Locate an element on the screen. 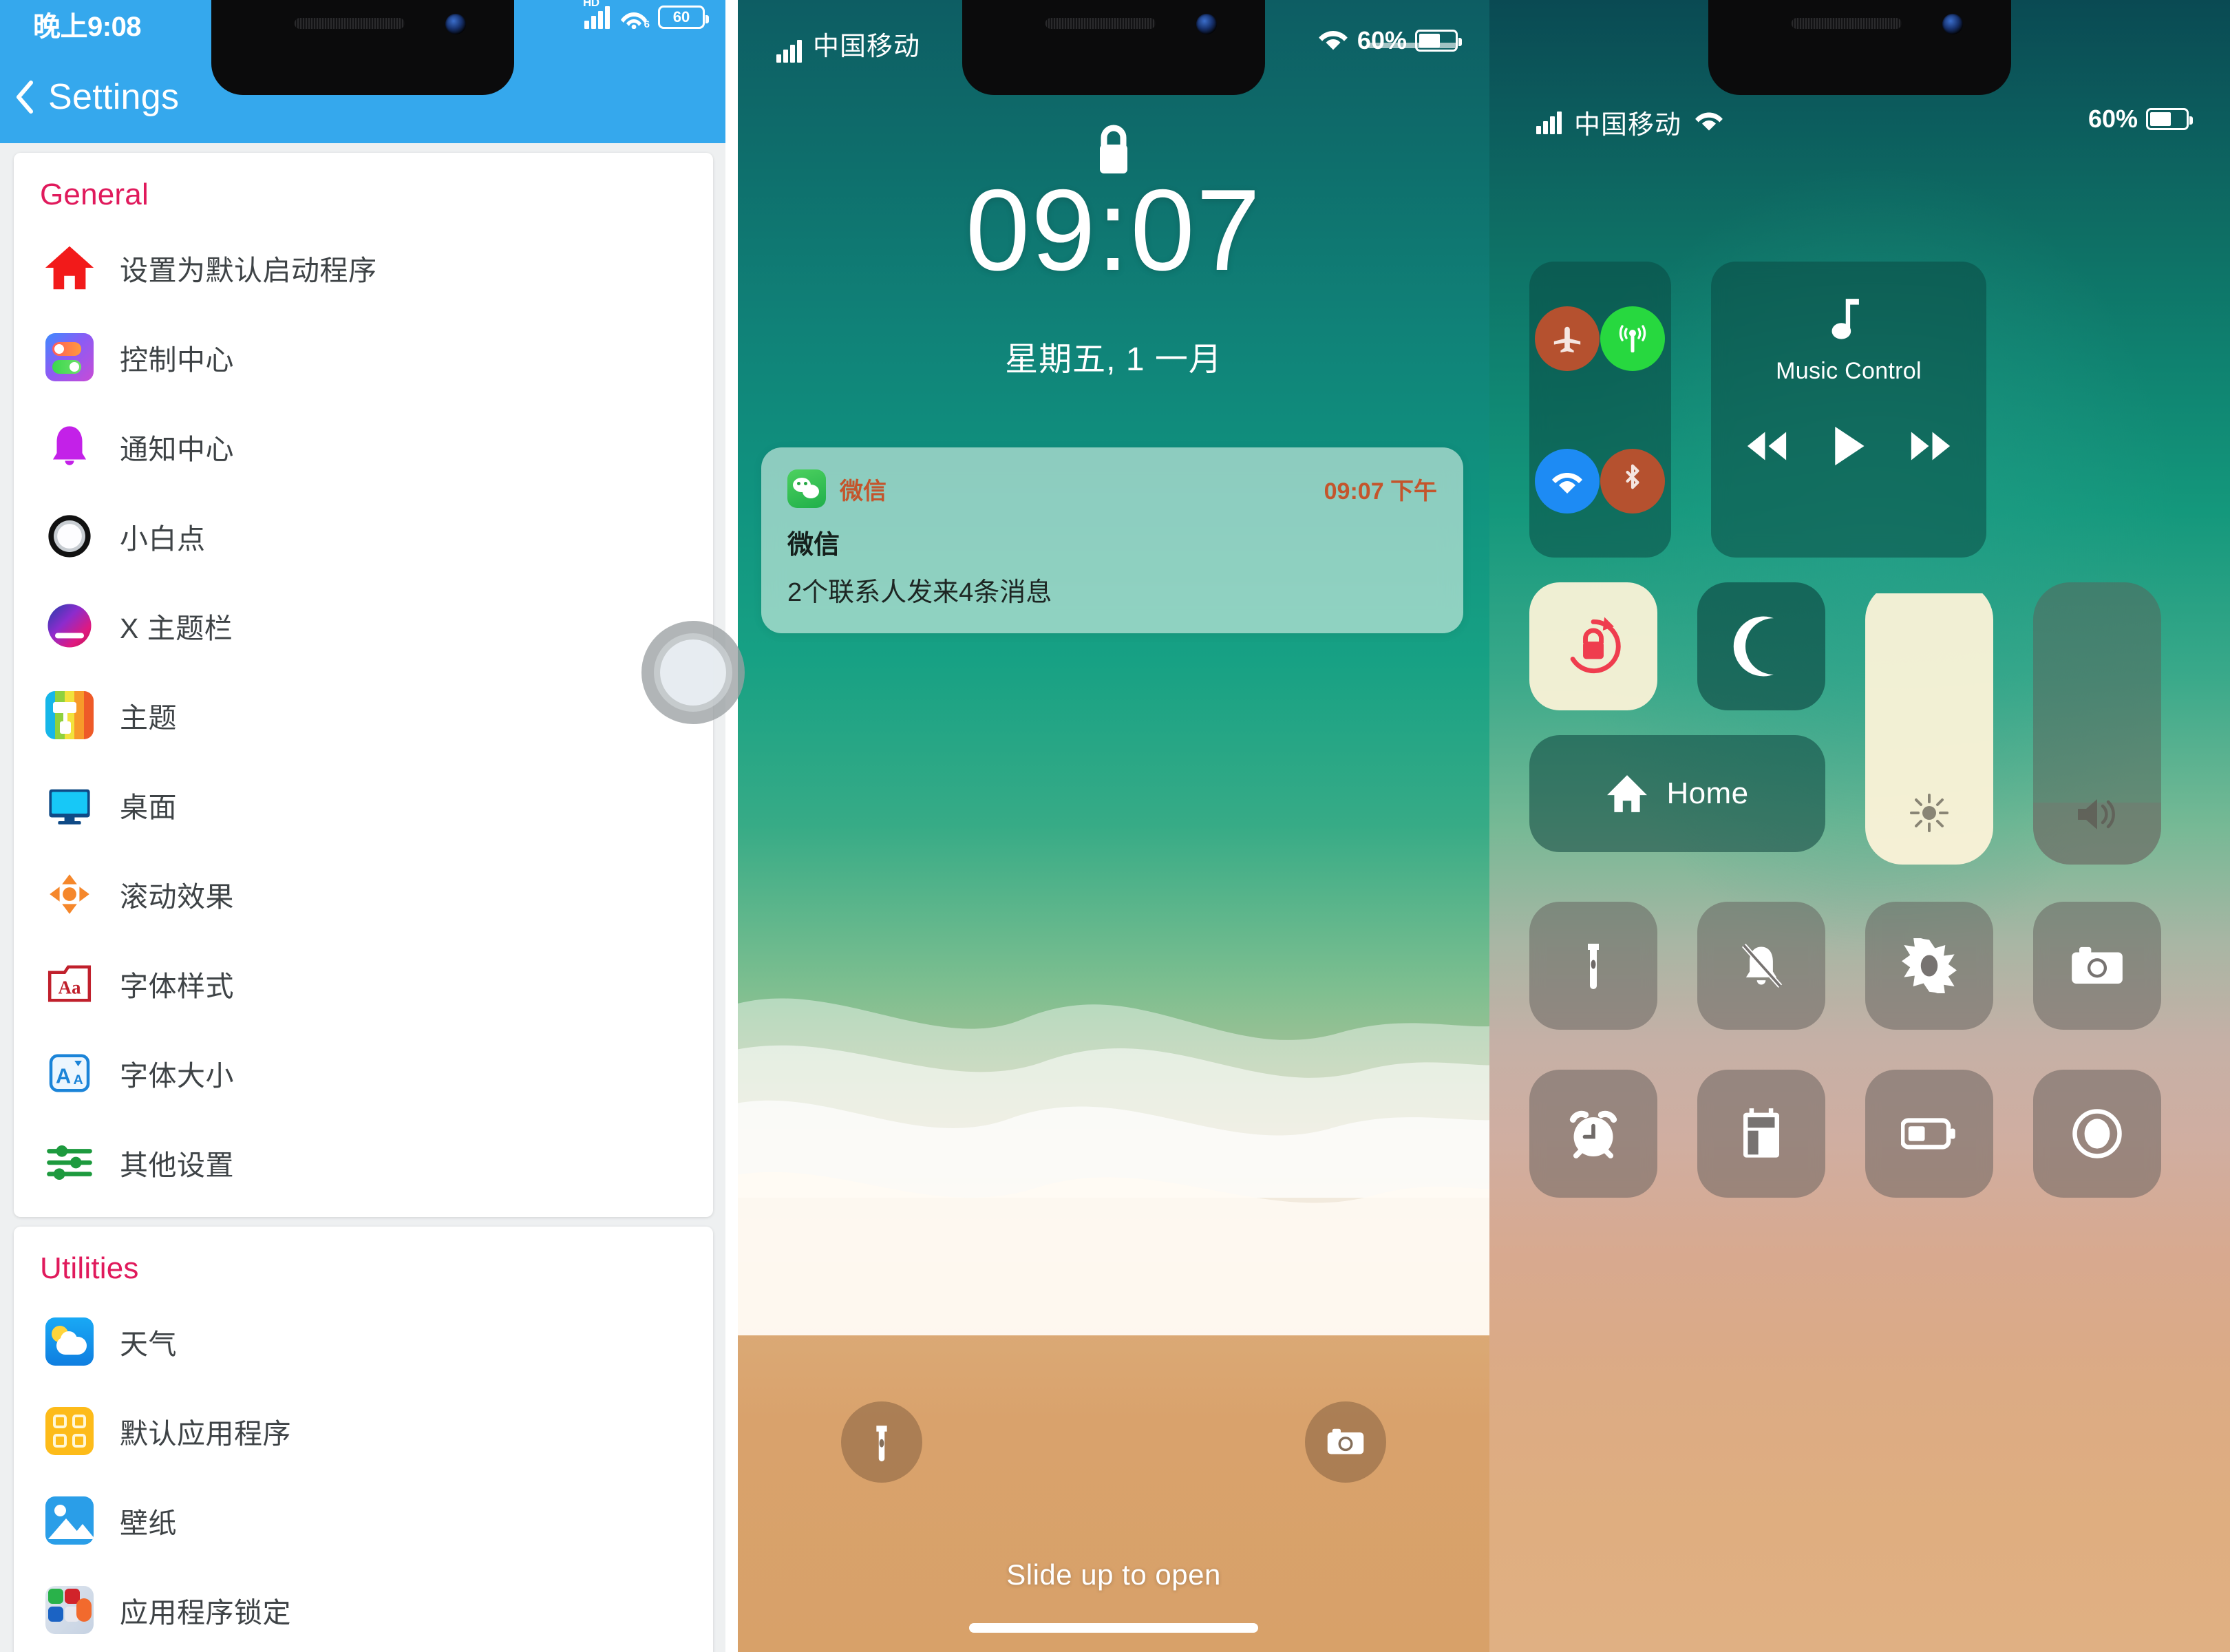 This screenshot has height=1652, width=2230. sidebar-item-scroll-effect: 滚动效果 is located at coordinates (363, 894).